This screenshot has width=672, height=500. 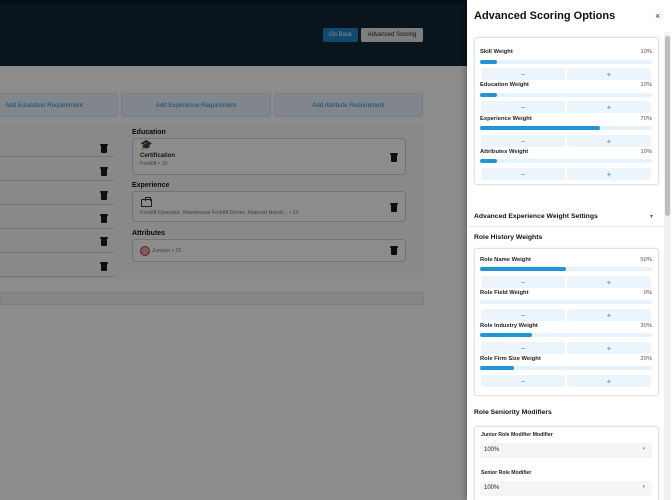 What do you see at coordinates (566, 450) in the screenshot?
I see `junior-modifier-select: 100% ▾` at bounding box center [566, 450].